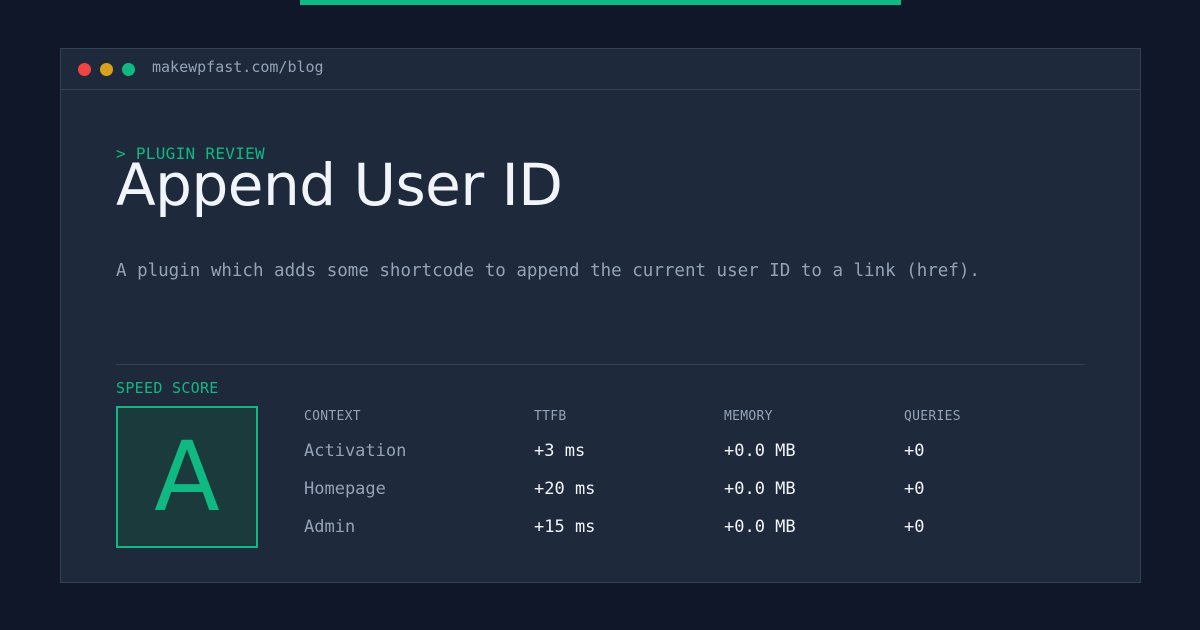 This screenshot has height=630, width=1200. I want to click on table-row: Homepage +20 ms +0.0 MB +0, so click(694, 498).